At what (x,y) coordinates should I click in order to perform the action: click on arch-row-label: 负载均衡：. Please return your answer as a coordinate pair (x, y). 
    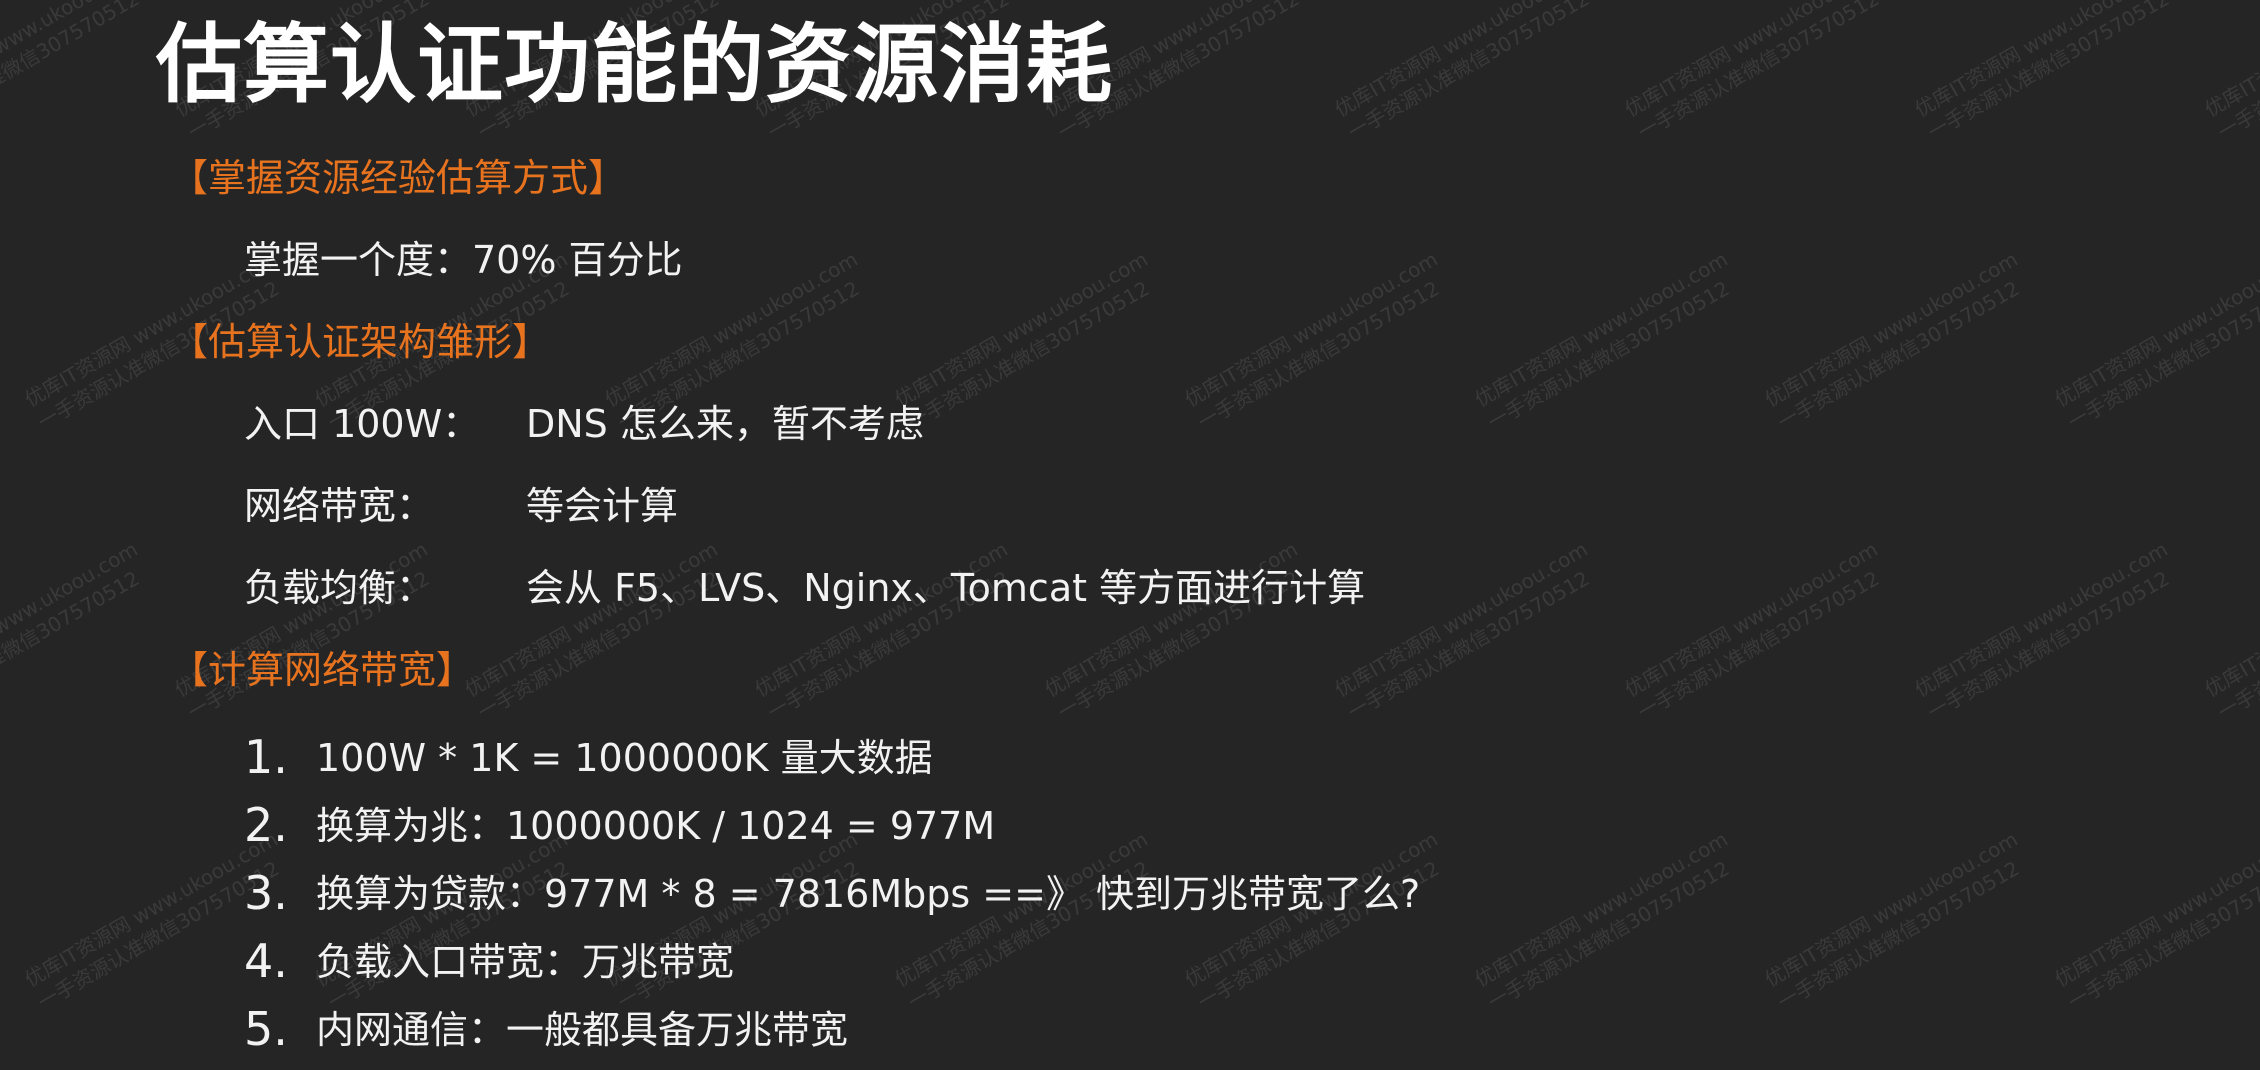
    Looking at the image, I should click on (339, 588).